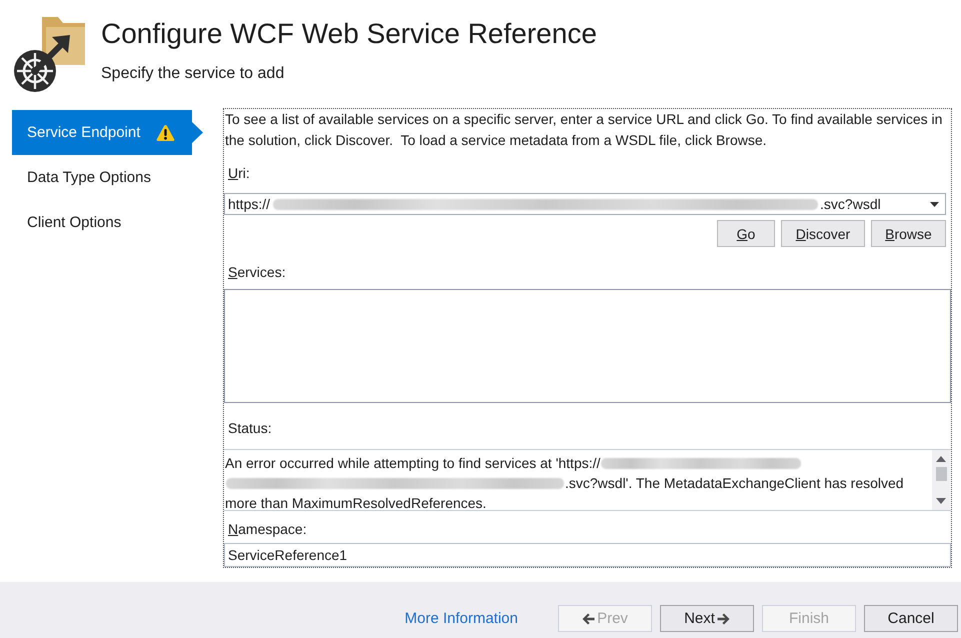 The height and width of the screenshot is (638, 961). What do you see at coordinates (192, 74) in the screenshot?
I see `dialog-subtitle: Specify the service to add` at bounding box center [192, 74].